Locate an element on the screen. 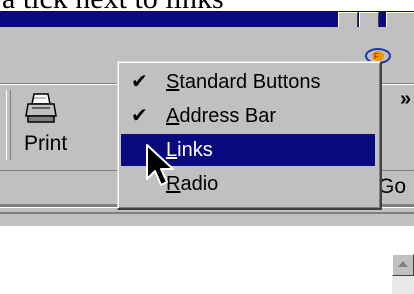  print-label: Print is located at coordinates (46, 143).